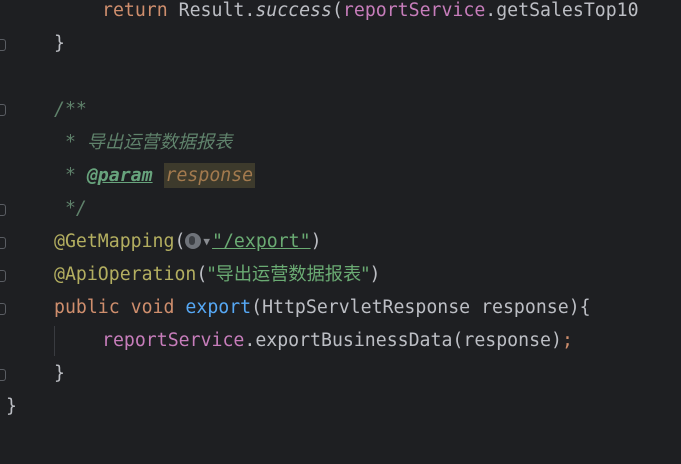 The image size is (681, 464). What do you see at coordinates (59, 44) in the screenshot?
I see `code-line-closing-brace: }` at bounding box center [59, 44].